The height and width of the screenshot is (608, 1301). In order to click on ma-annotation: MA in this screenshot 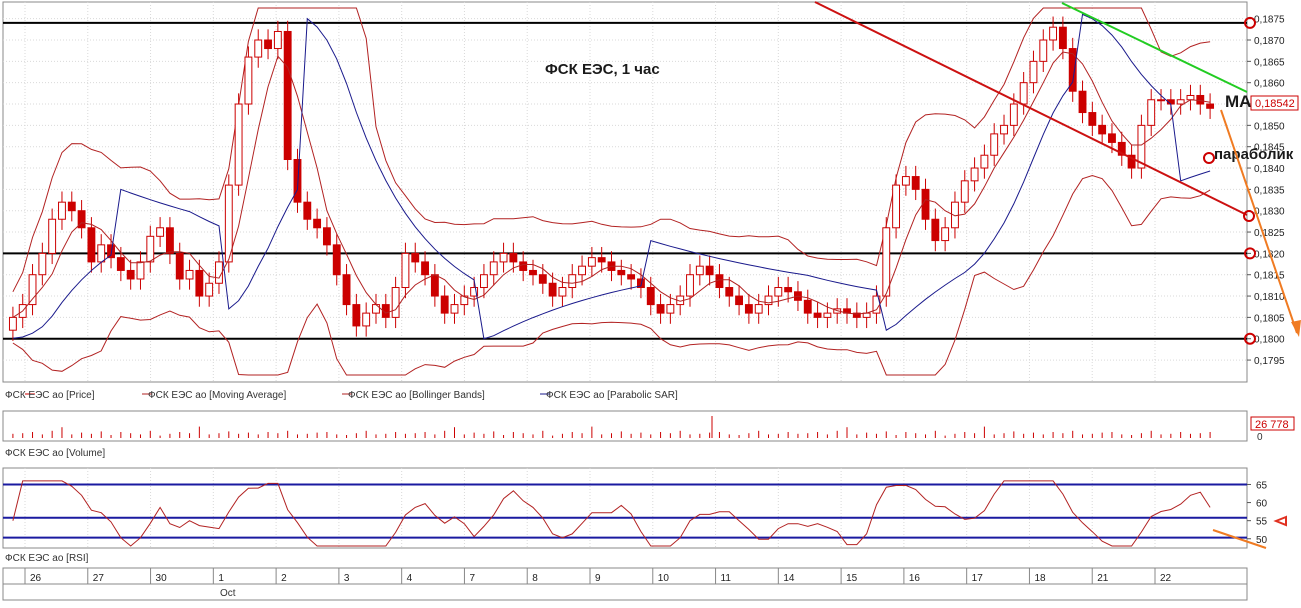, I will do `click(1238, 101)`.